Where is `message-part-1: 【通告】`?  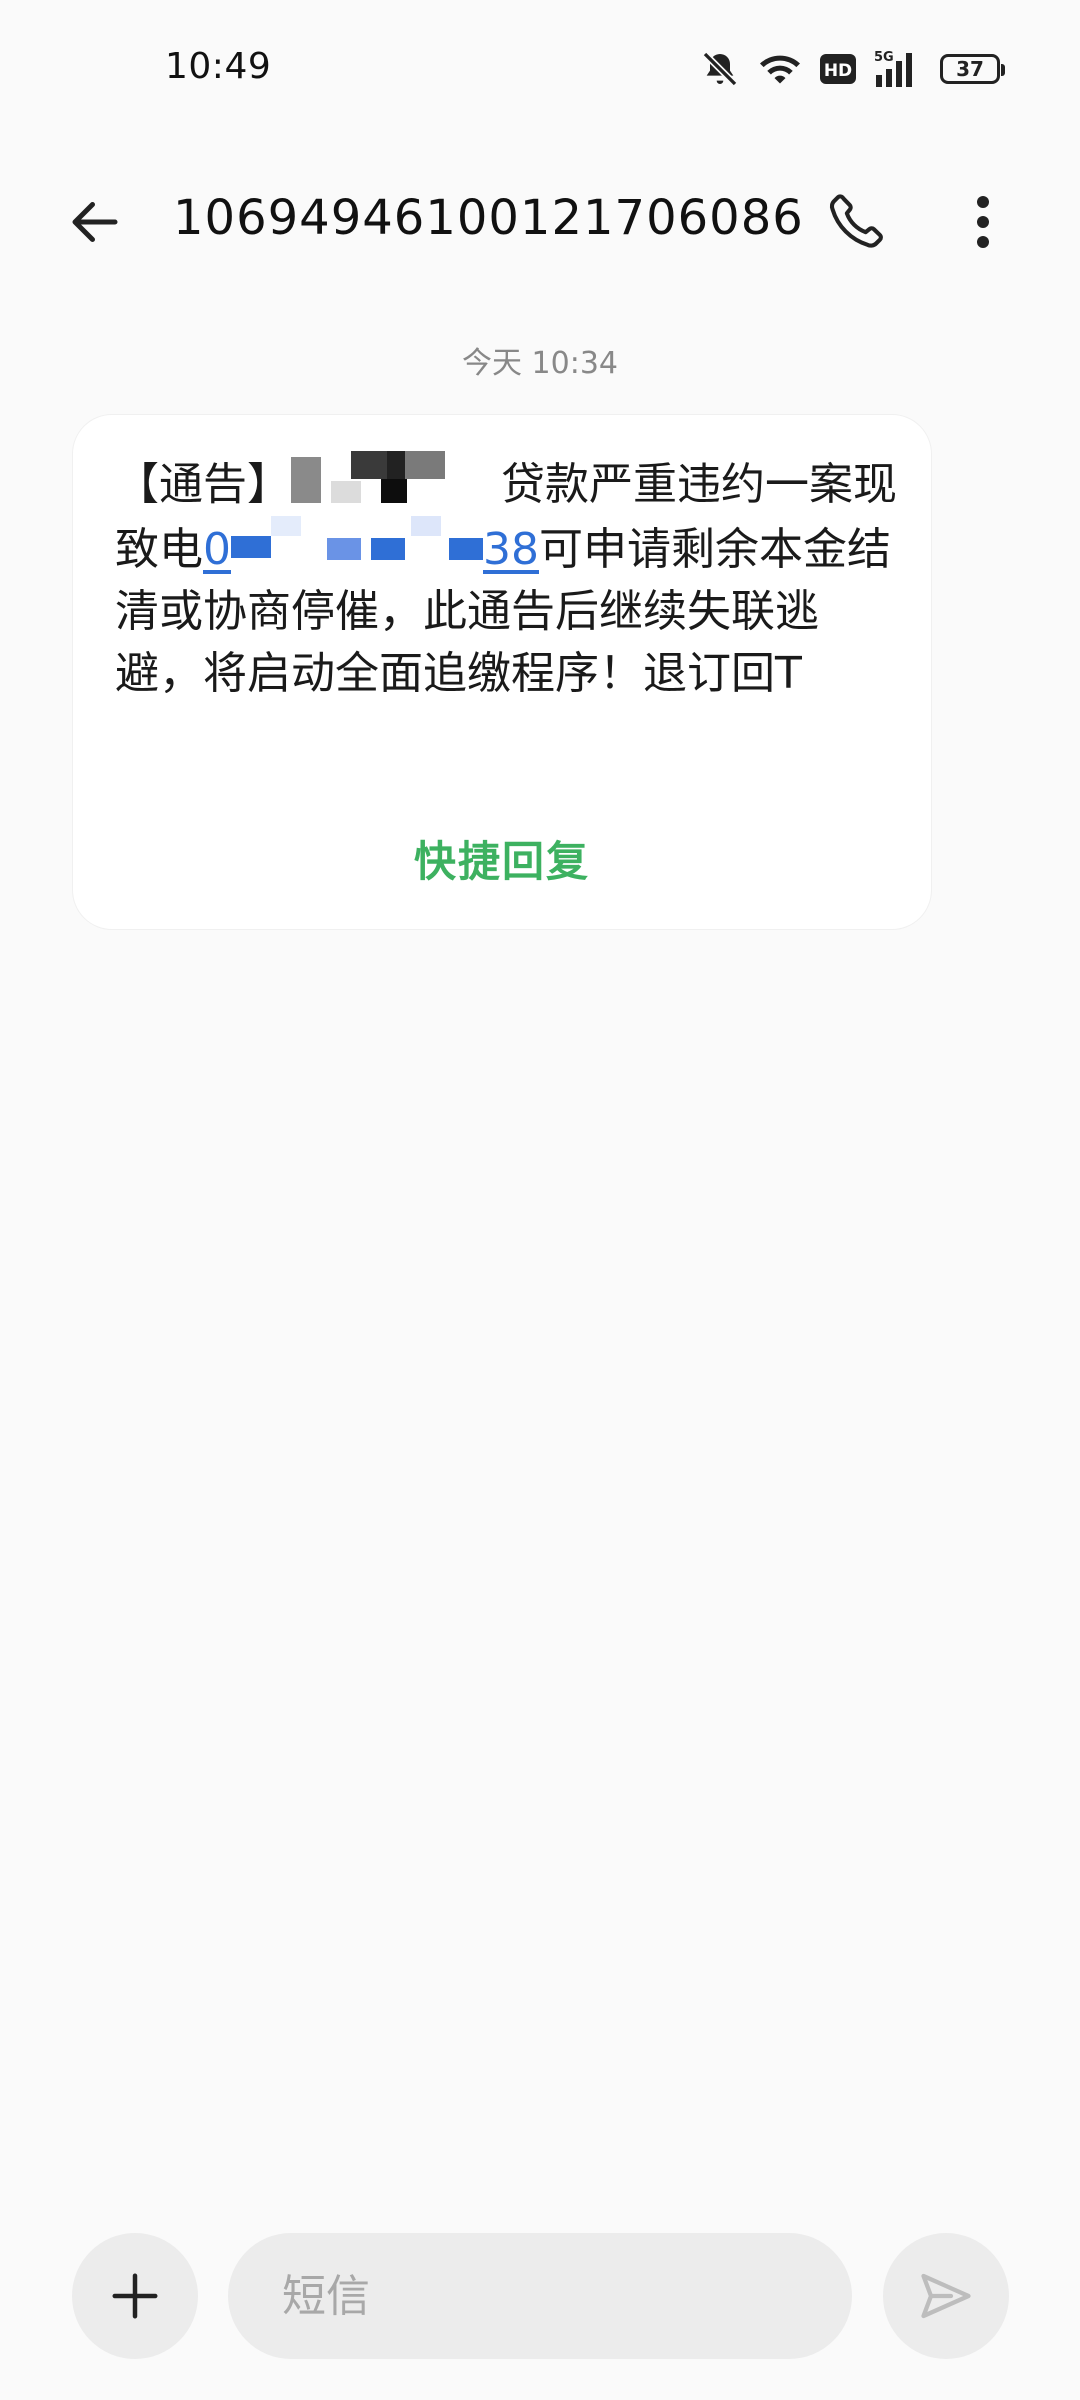
message-part-1: 【通告】 is located at coordinates (203, 484).